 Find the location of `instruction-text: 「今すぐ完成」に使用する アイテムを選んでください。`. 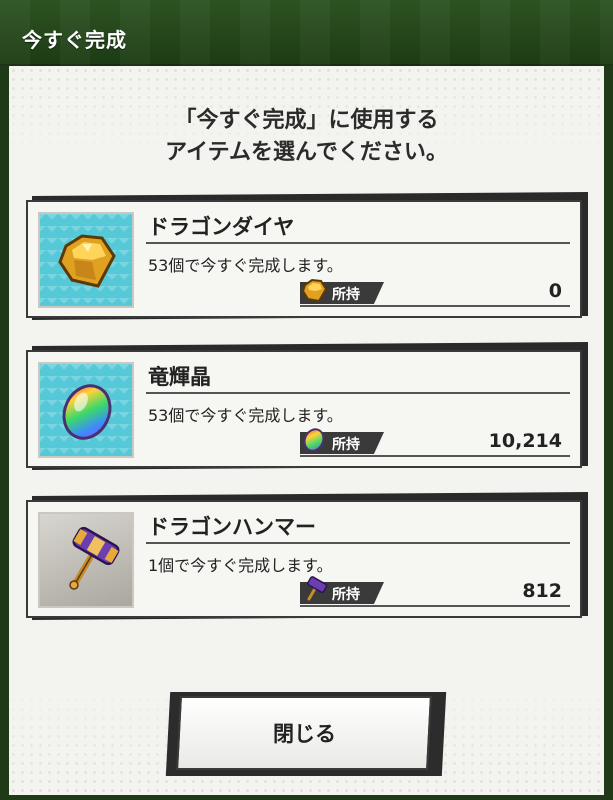

instruction-text: 「今すぐ完成」に使用する アイテムを選んでください。 is located at coordinates (306, 137).